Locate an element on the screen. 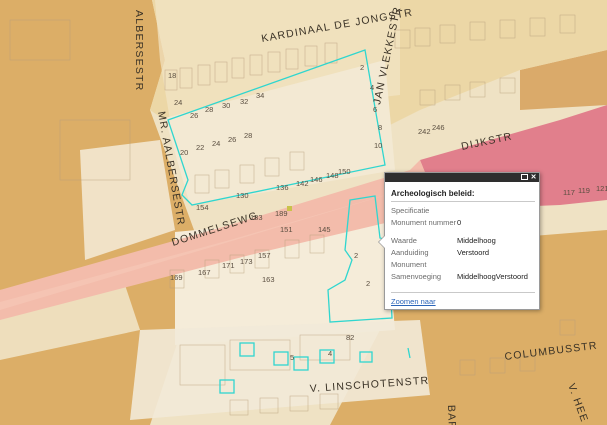  house-number-label: 130 is located at coordinates (242, 195).